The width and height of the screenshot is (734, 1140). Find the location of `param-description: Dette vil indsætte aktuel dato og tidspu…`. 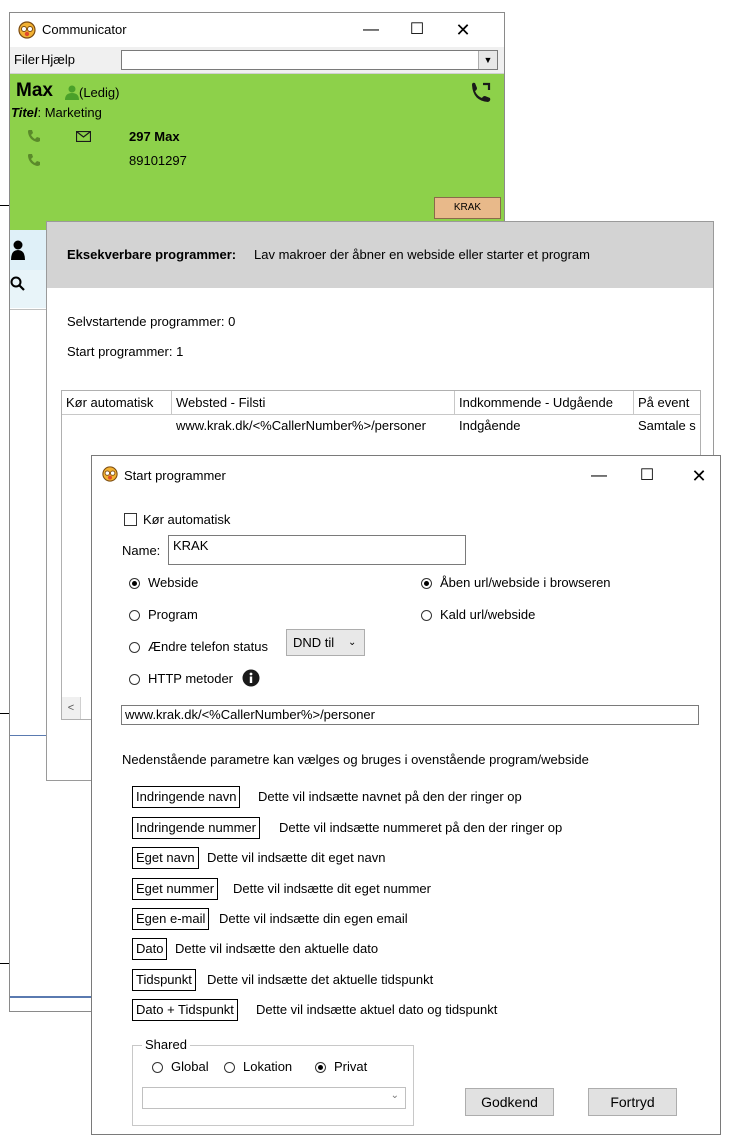

param-description: Dette vil indsætte aktuel dato og tidspu… is located at coordinates (377, 1009).